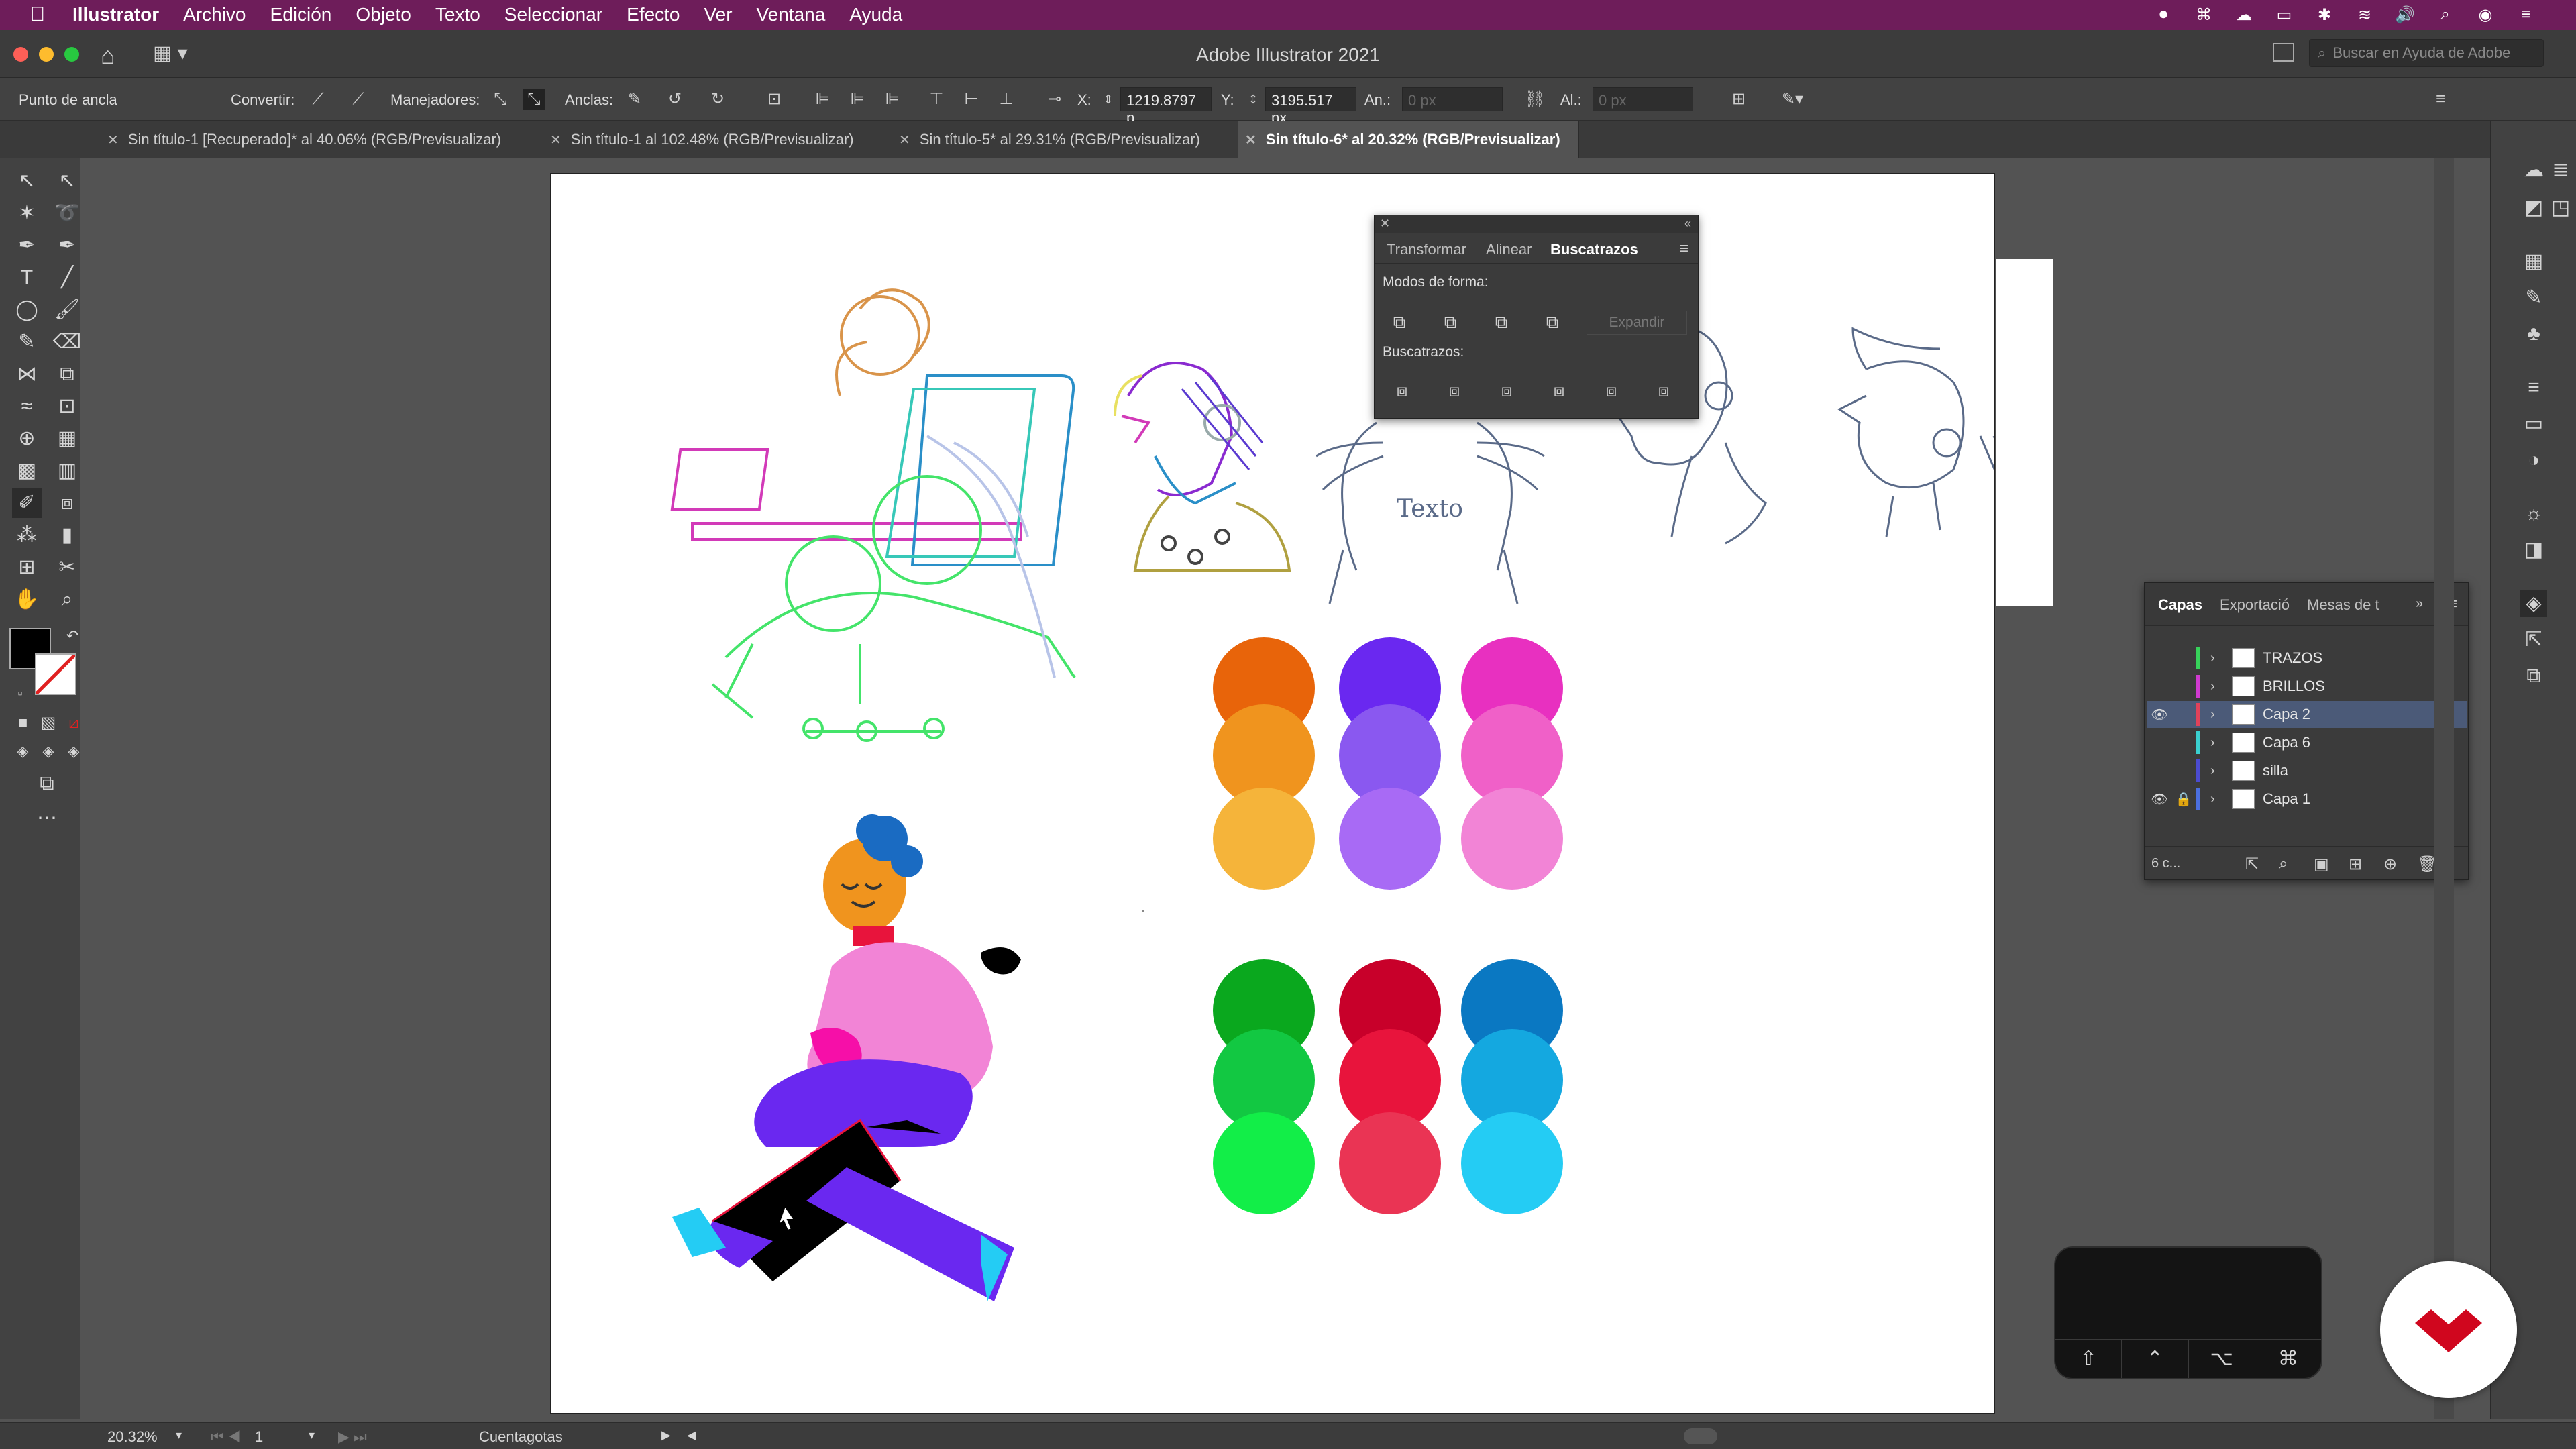 This screenshot has width=2576, height=1449. Describe the element at coordinates (1594, 249) in the screenshot. I see `tab-buscatrazos: Buscatrazos` at that location.